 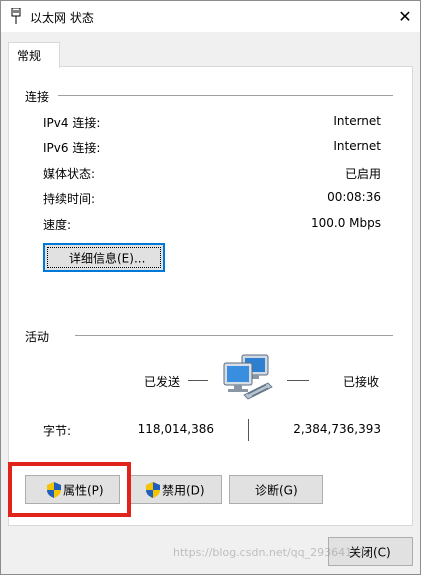 What do you see at coordinates (345, 223) in the screenshot?
I see `speed-value: 100.0 Mbps` at bounding box center [345, 223].